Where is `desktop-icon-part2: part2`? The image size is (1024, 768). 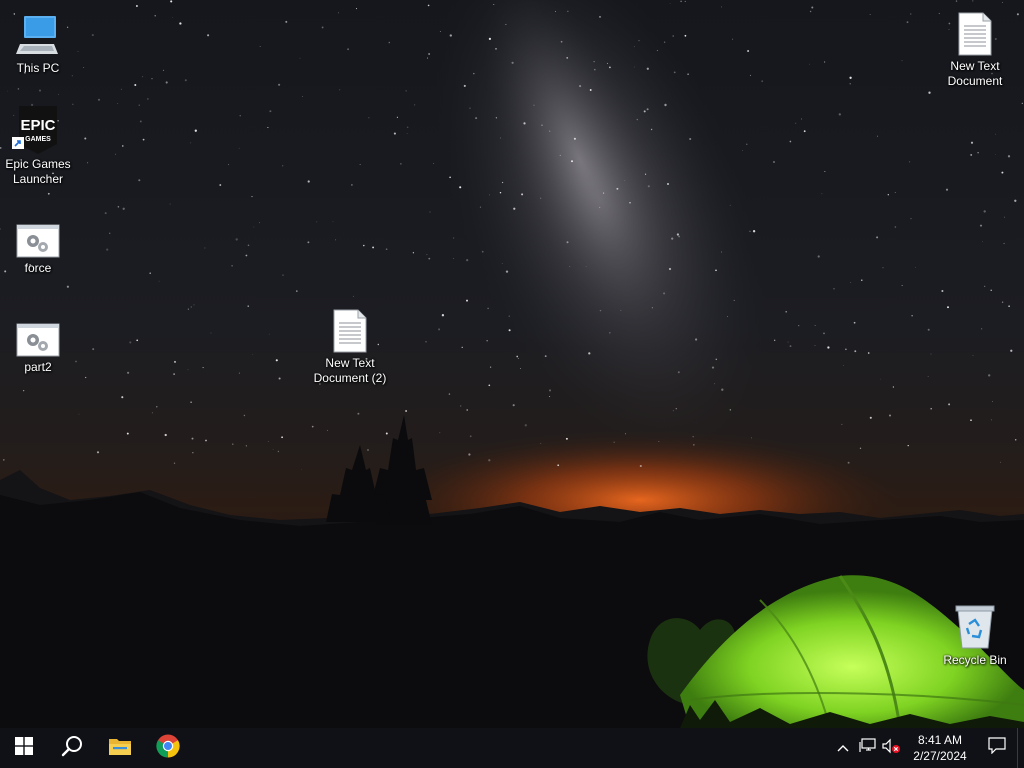 desktop-icon-part2: part2 is located at coordinates (38, 342).